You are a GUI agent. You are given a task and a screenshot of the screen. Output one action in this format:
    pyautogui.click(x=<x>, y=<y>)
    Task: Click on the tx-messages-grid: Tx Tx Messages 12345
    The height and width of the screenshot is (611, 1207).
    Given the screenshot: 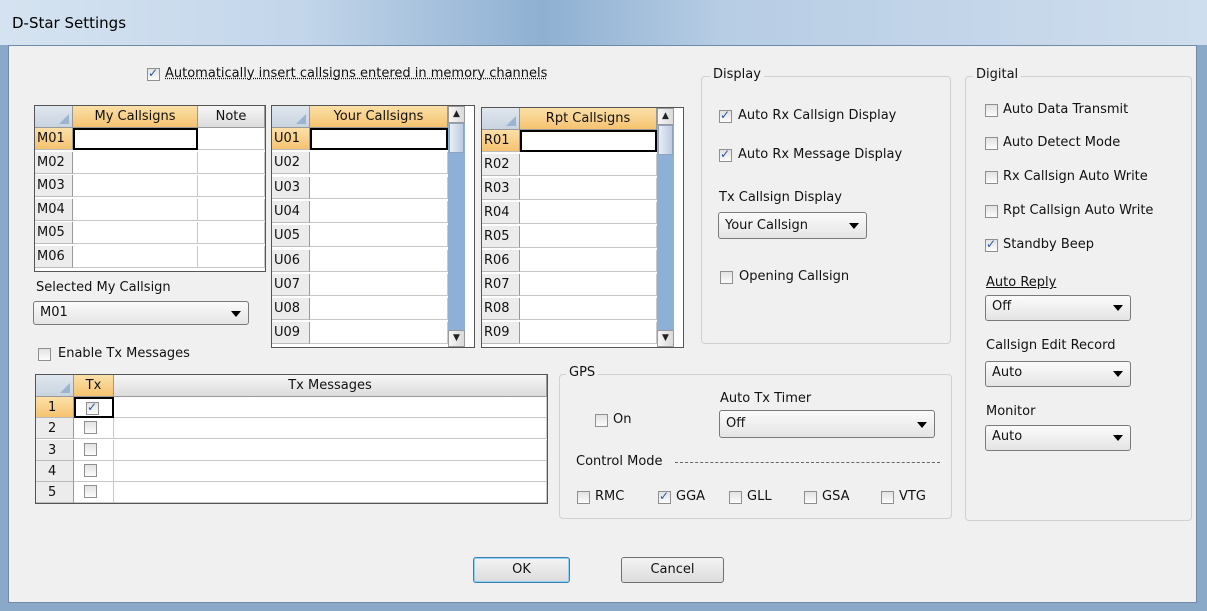 What is the action you would take?
    pyautogui.click(x=291, y=439)
    